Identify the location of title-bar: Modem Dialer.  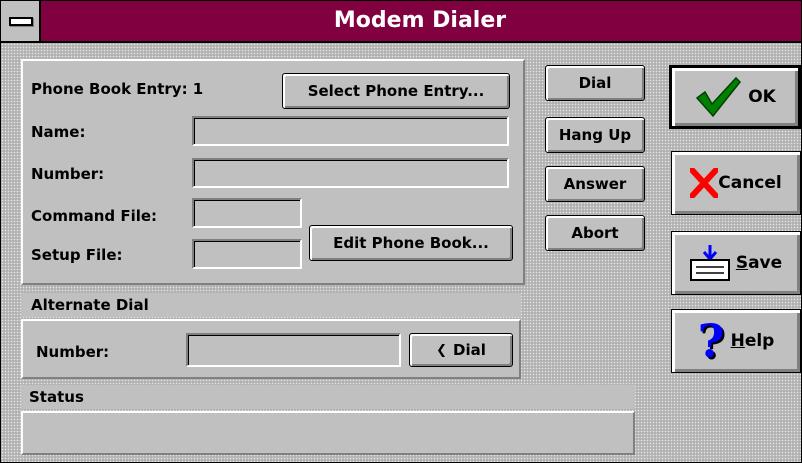
(401, 22).